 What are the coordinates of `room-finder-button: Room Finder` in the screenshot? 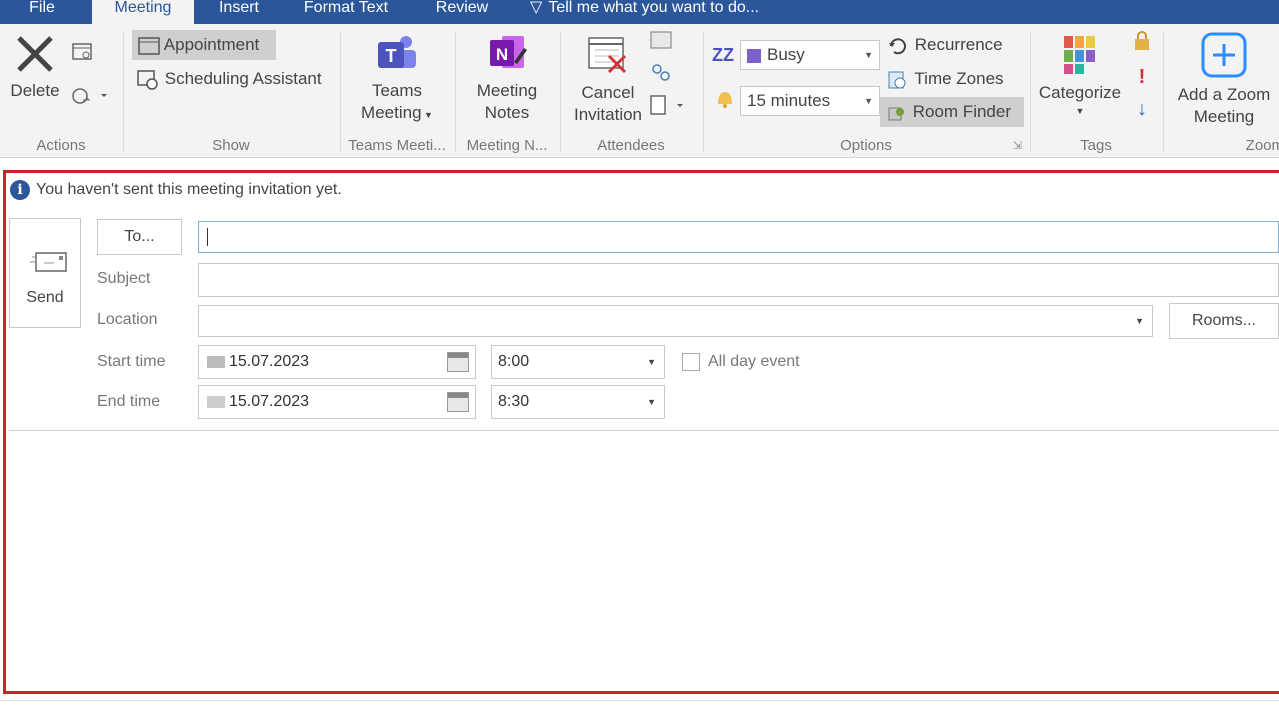 It's located at (952, 112).